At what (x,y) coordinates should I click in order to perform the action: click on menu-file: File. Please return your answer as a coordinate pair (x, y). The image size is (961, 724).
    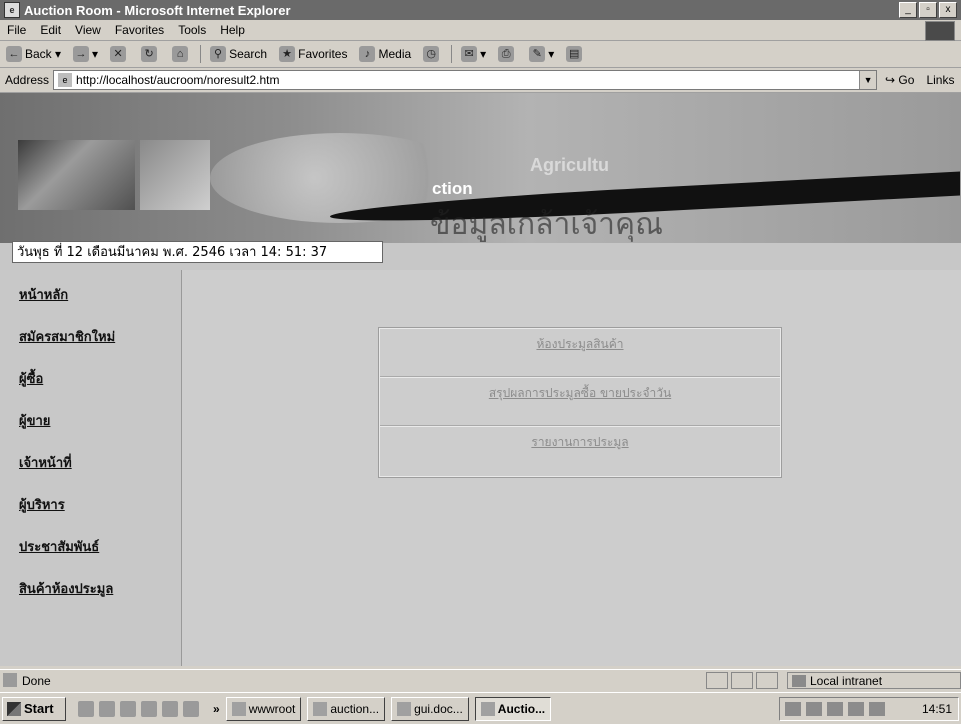
    Looking at the image, I should click on (16, 30).